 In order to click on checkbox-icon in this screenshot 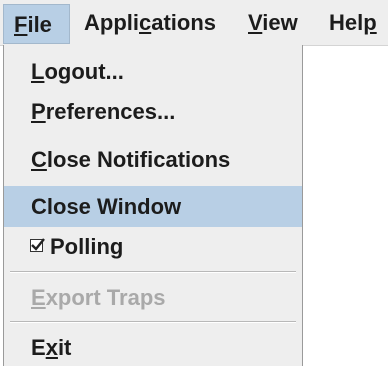, I will do `click(37, 245)`.